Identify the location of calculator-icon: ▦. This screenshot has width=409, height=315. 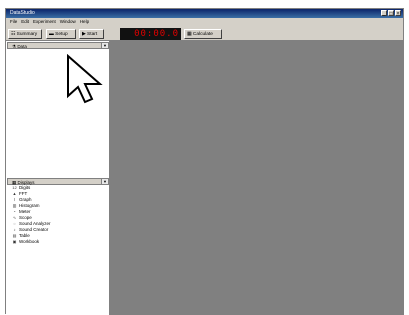
(189, 34).